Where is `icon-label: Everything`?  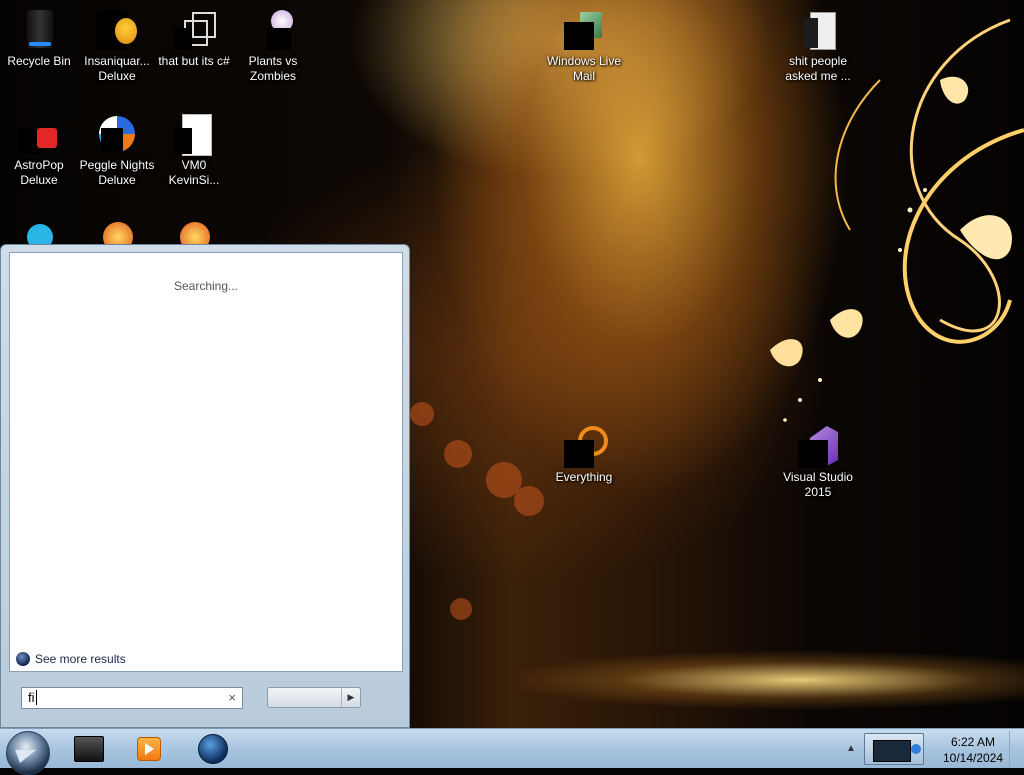 icon-label: Everything is located at coordinates (584, 477).